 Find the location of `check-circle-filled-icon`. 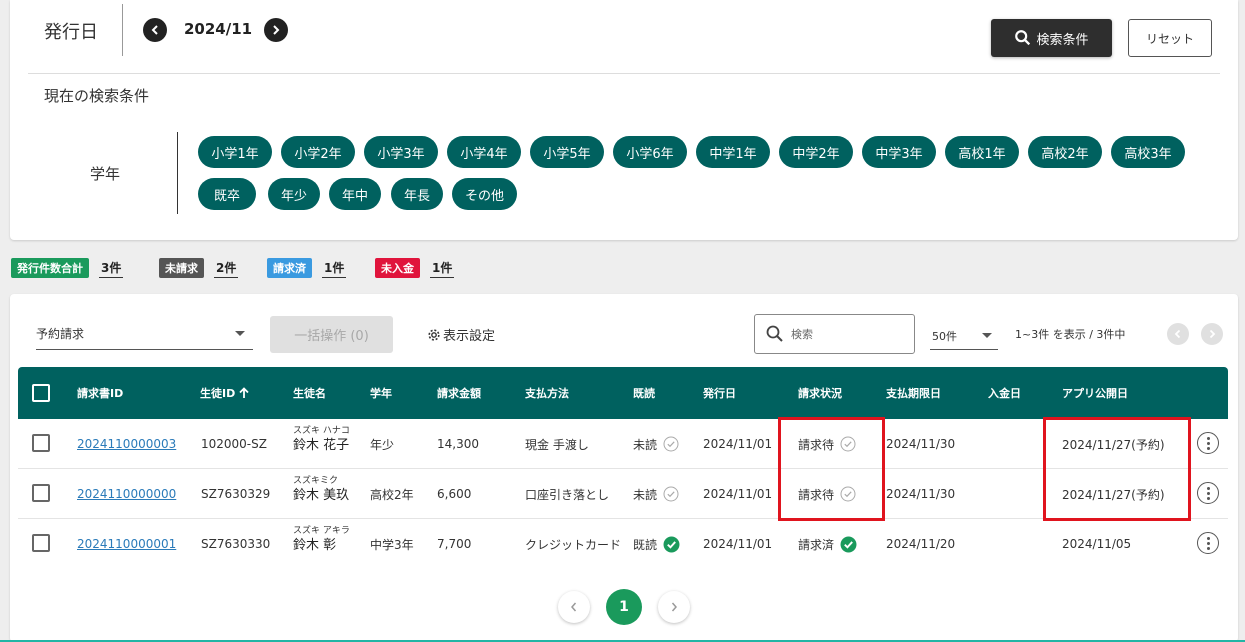

check-circle-filled-icon is located at coordinates (848, 544).